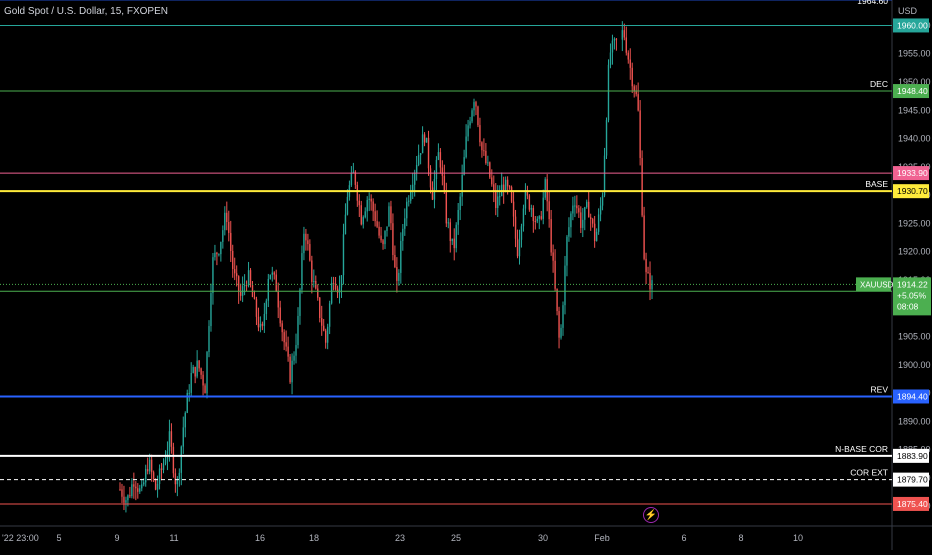 The image size is (932, 555). Describe the element at coordinates (879, 84) in the screenshot. I see `level-label: DEC` at that location.